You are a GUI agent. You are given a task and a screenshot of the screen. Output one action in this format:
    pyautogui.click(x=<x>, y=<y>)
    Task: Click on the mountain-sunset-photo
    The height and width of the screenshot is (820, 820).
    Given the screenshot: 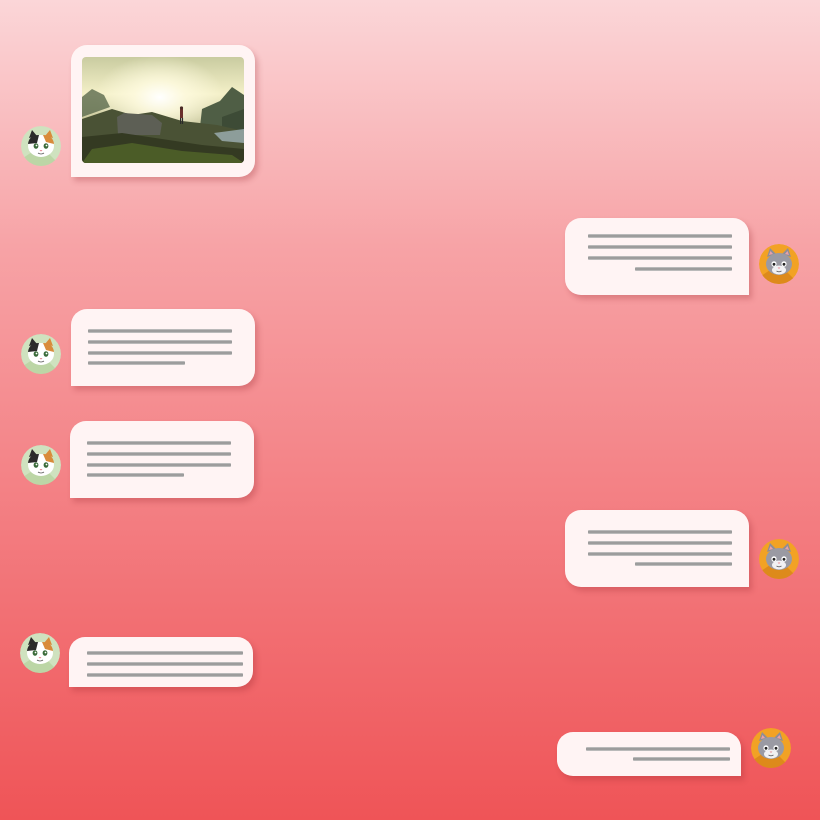 What is the action you would take?
    pyautogui.click(x=163, y=110)
    